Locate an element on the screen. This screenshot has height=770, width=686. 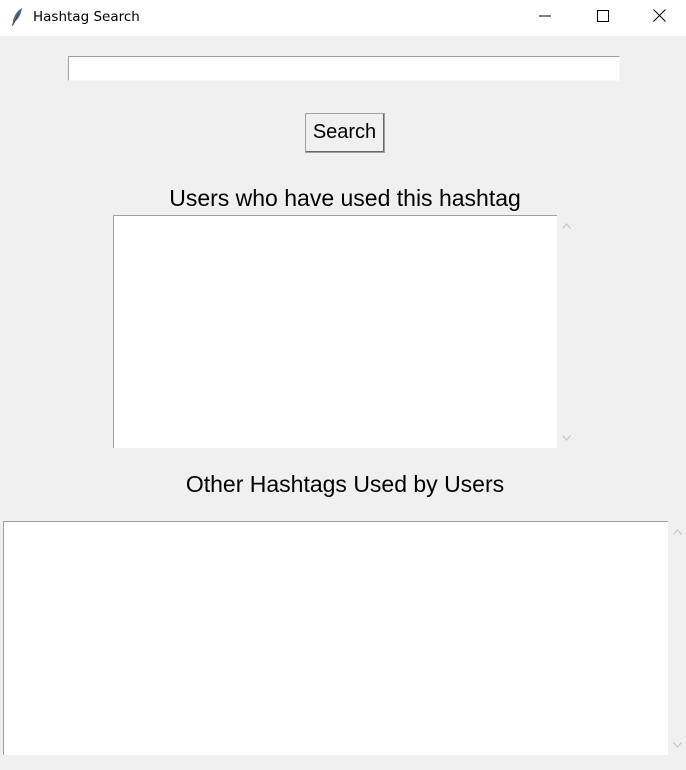
other-hashtags-scrollbar is located at coordinates (677, 638).